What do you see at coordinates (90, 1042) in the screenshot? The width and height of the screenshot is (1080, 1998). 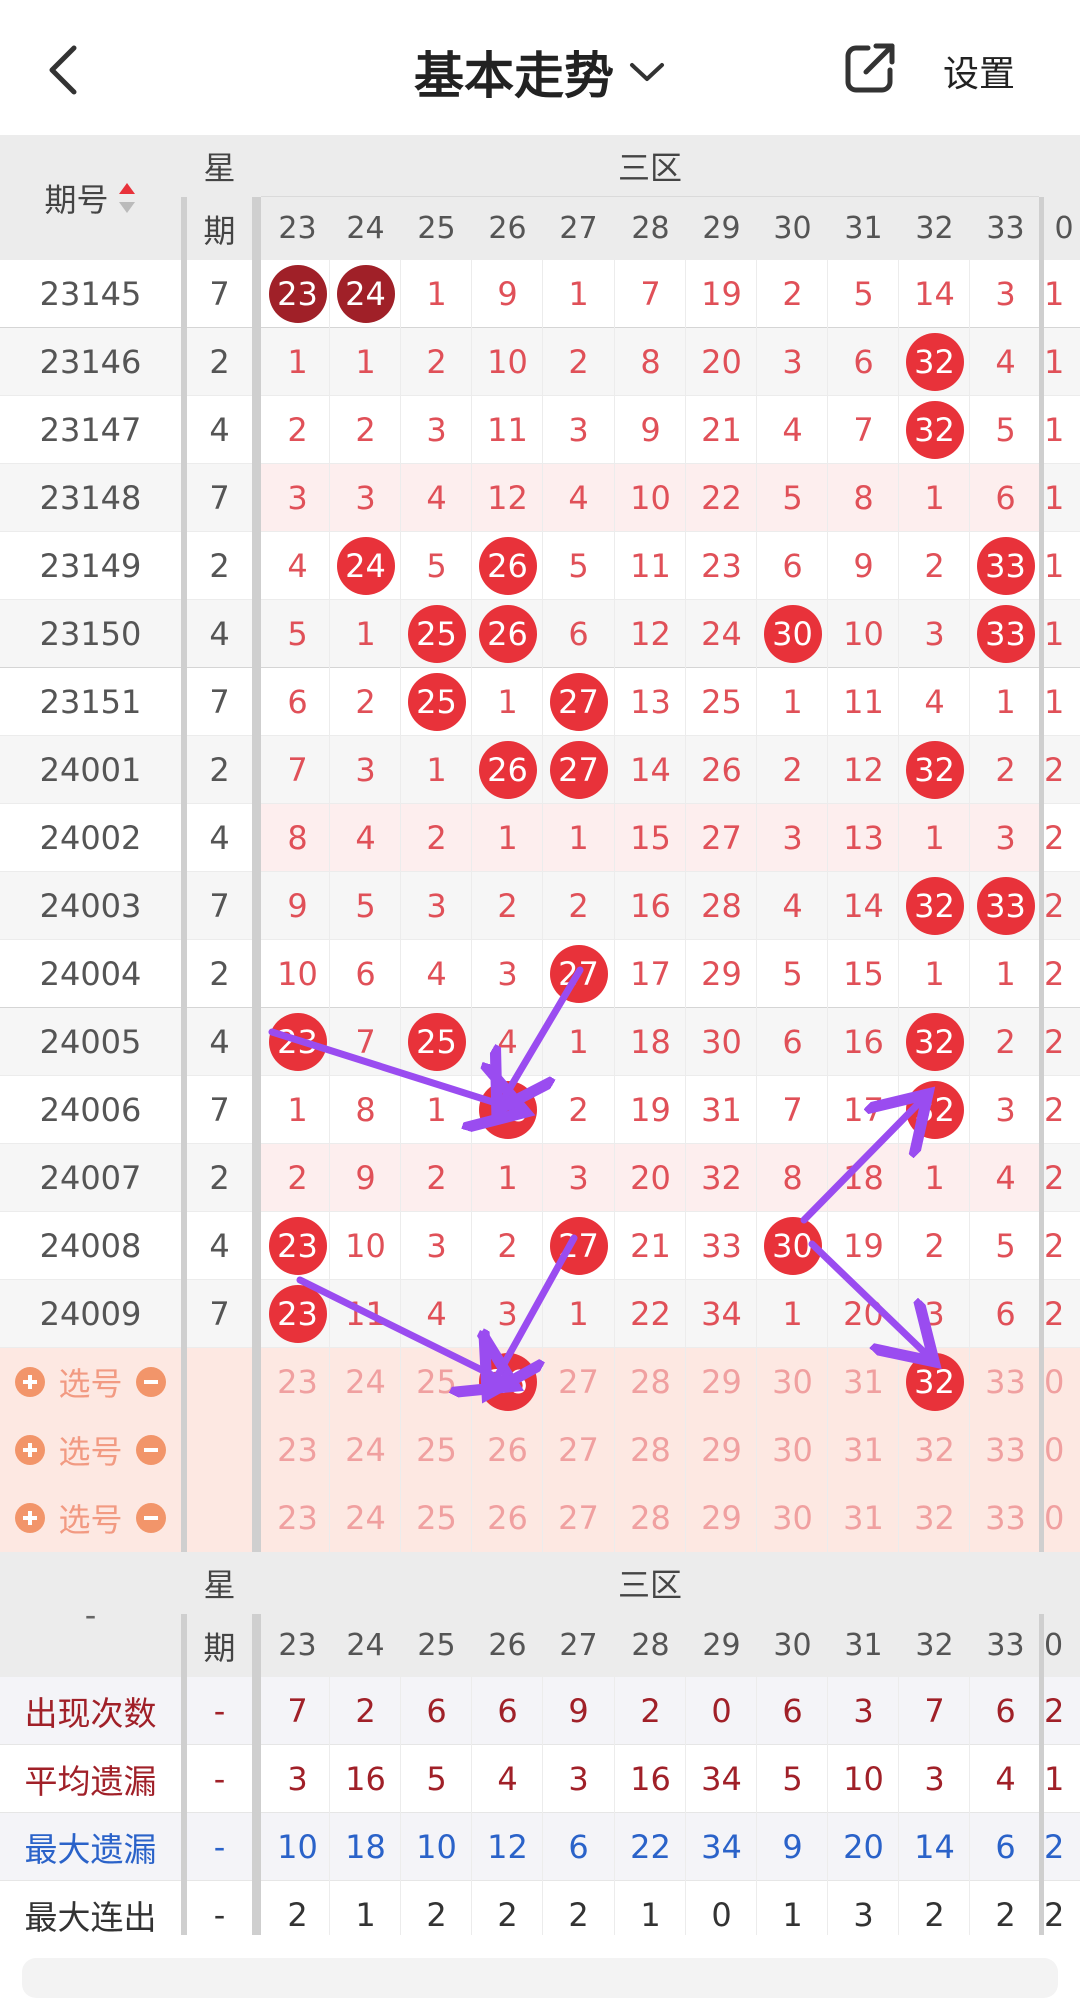 I see `issue-number: 24005` at bounding box center [90, 1042].